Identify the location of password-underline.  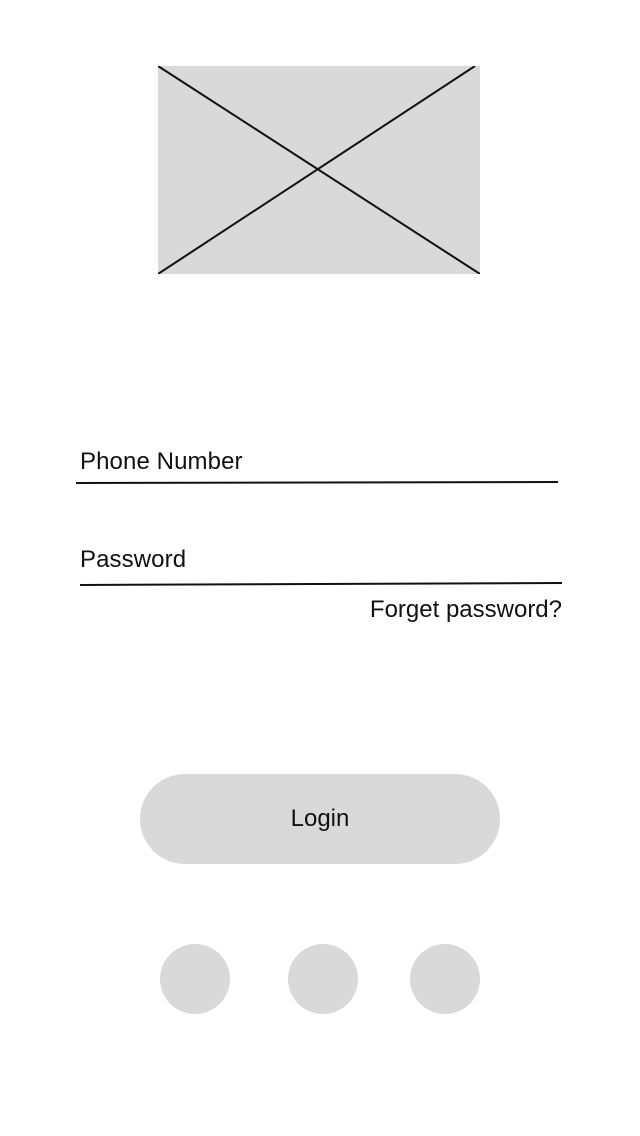
(320, 583).